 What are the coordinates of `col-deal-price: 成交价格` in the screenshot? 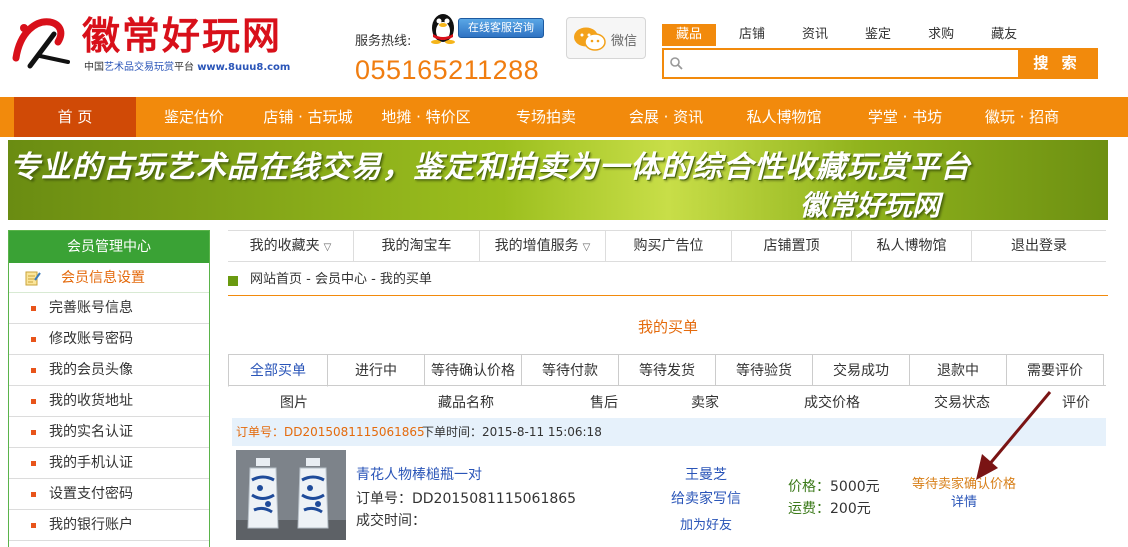 It's located at (832, 403).